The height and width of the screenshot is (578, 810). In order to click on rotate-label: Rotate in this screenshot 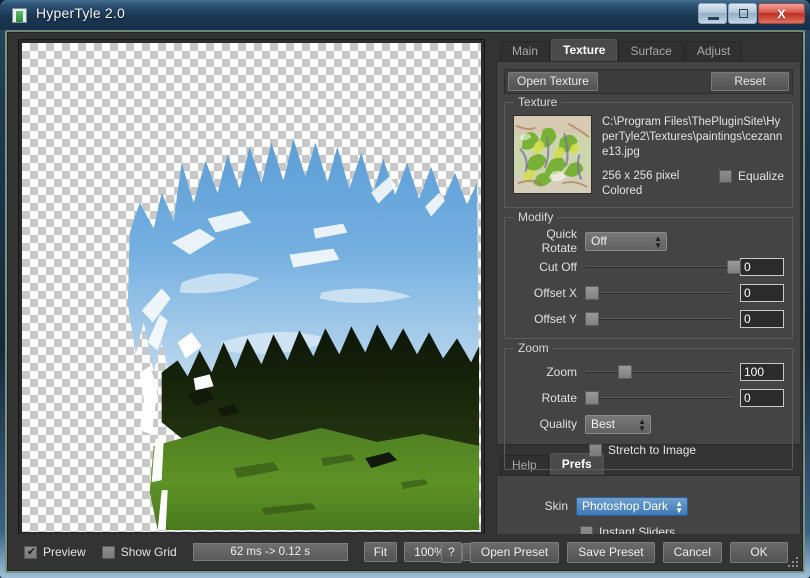, I will do `click(559, 398)`.